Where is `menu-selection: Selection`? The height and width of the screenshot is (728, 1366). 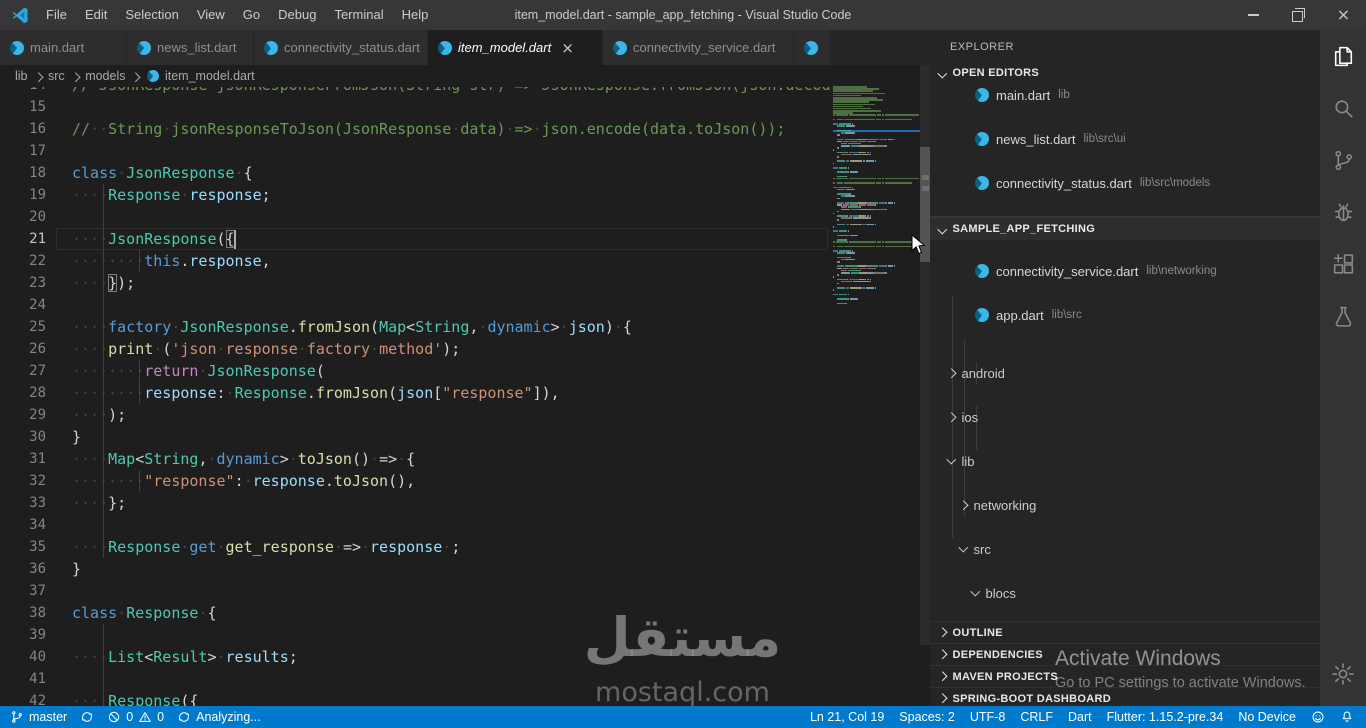 menu-selection: Selection is located at coordinates (151, 15).